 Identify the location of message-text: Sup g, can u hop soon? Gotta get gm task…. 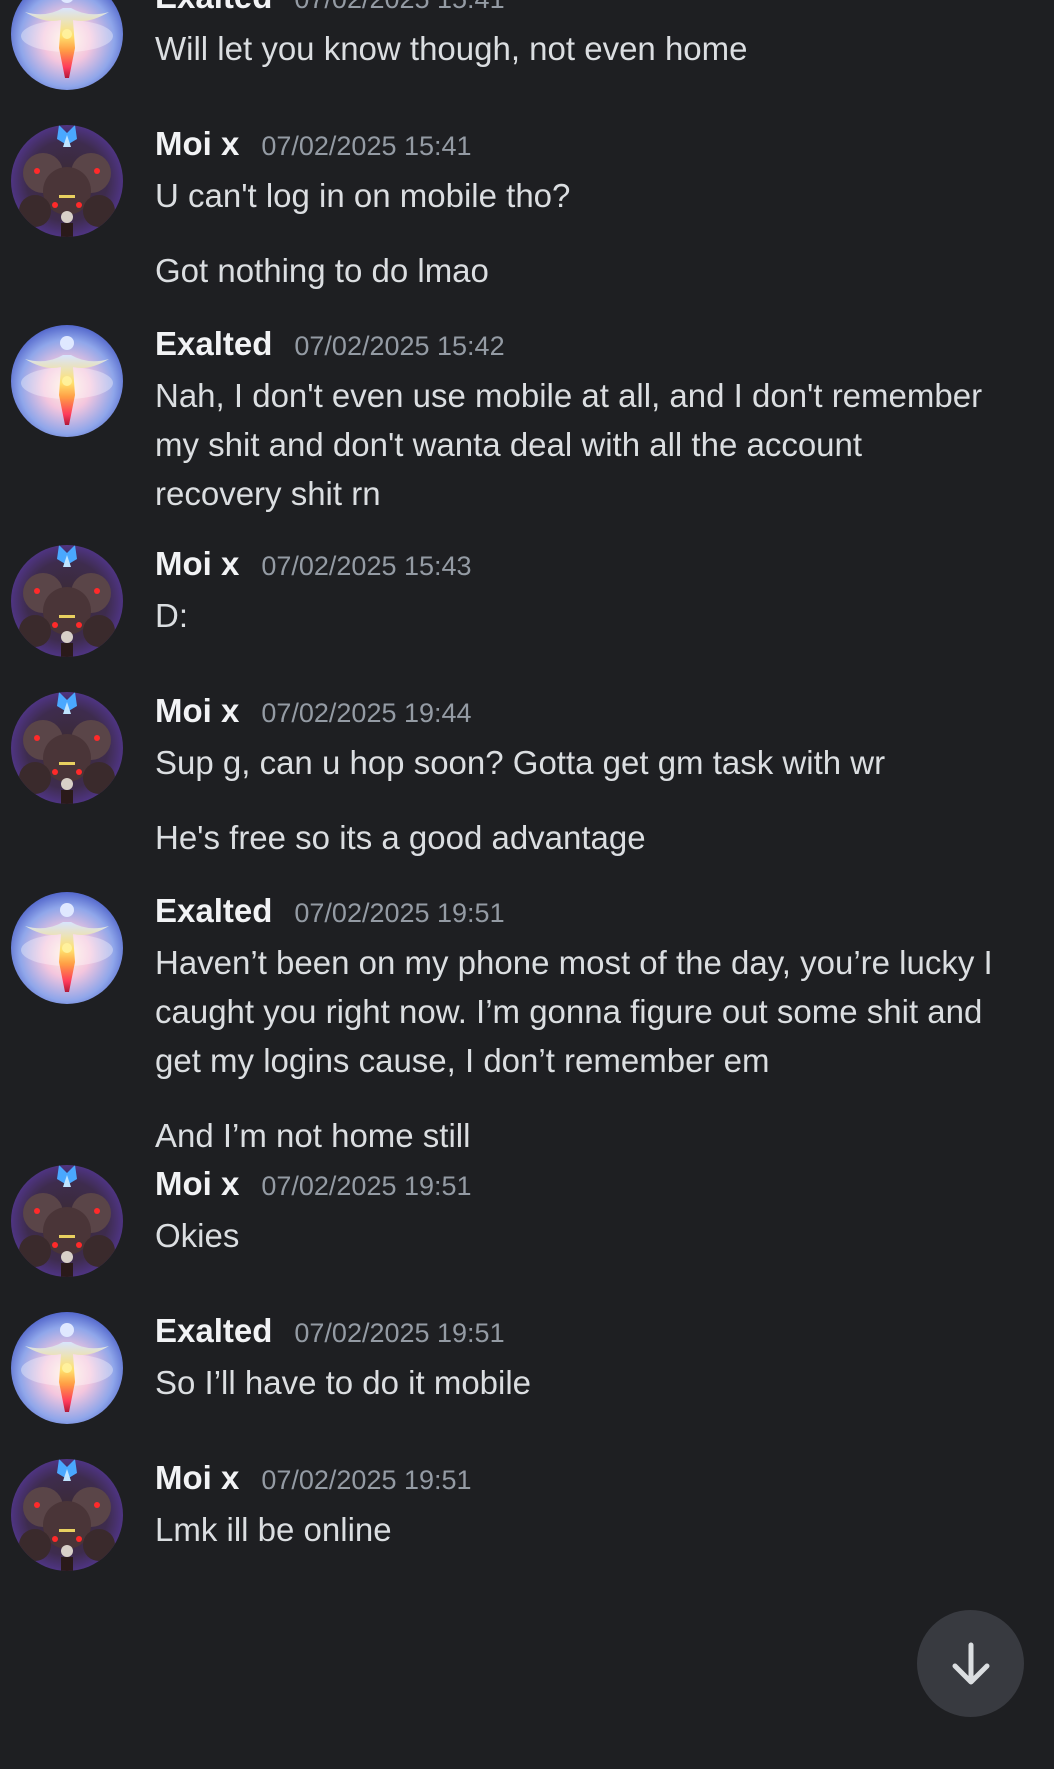
(520, 762).